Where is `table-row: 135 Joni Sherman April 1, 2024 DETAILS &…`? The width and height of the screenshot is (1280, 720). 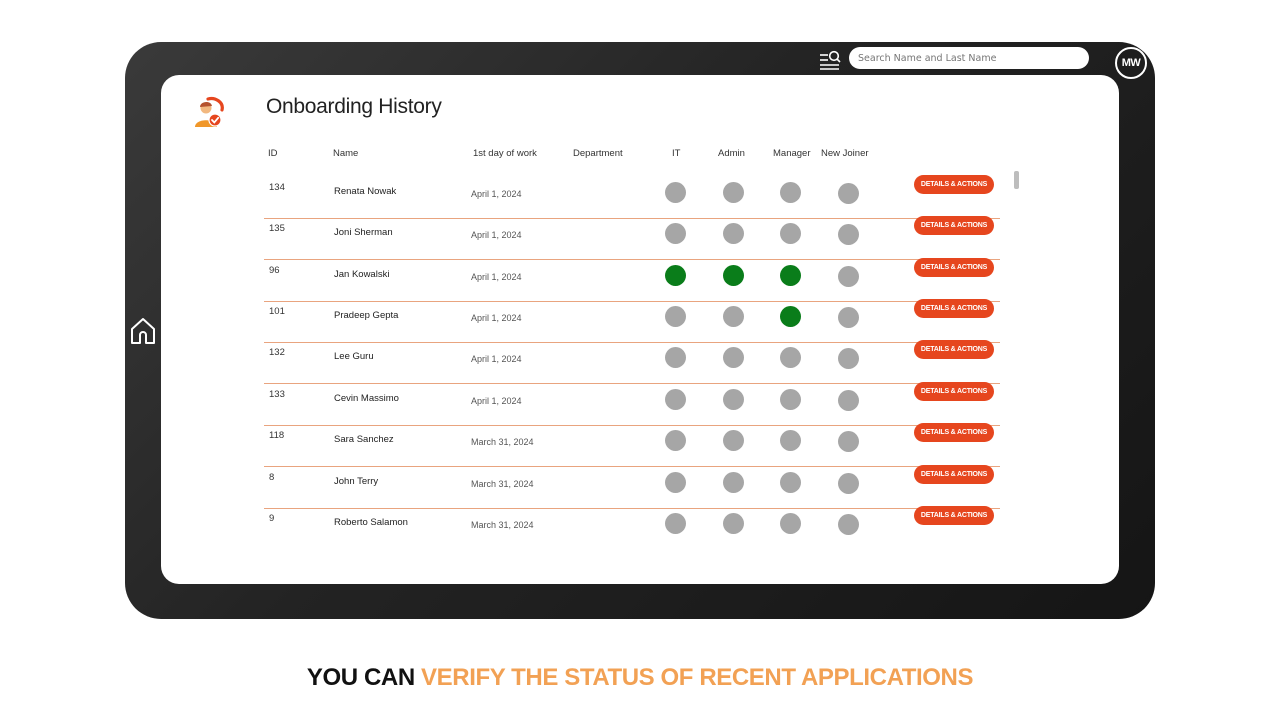 table-row: 135 Joni Sherman April 1, 2024 DETAILS &… is located at coordinates (632, 238).